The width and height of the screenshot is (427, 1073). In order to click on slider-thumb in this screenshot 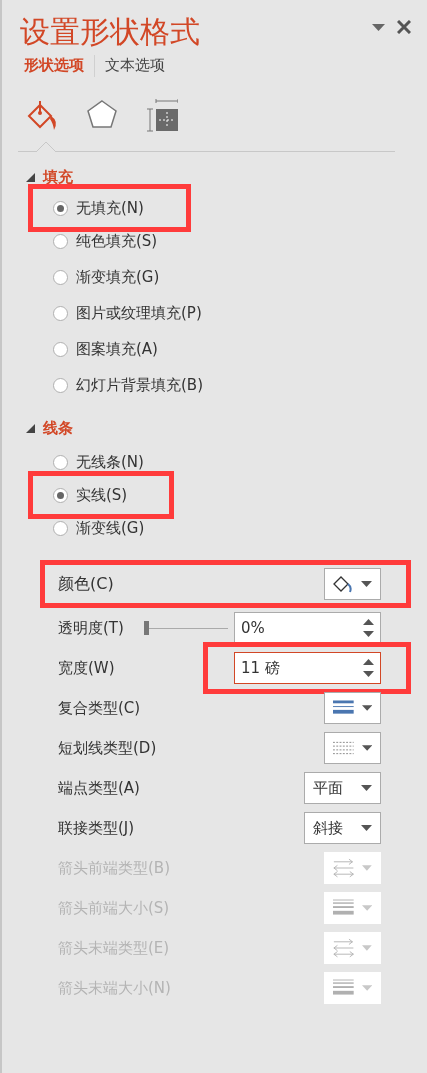, I will do `click(146, 628)`.